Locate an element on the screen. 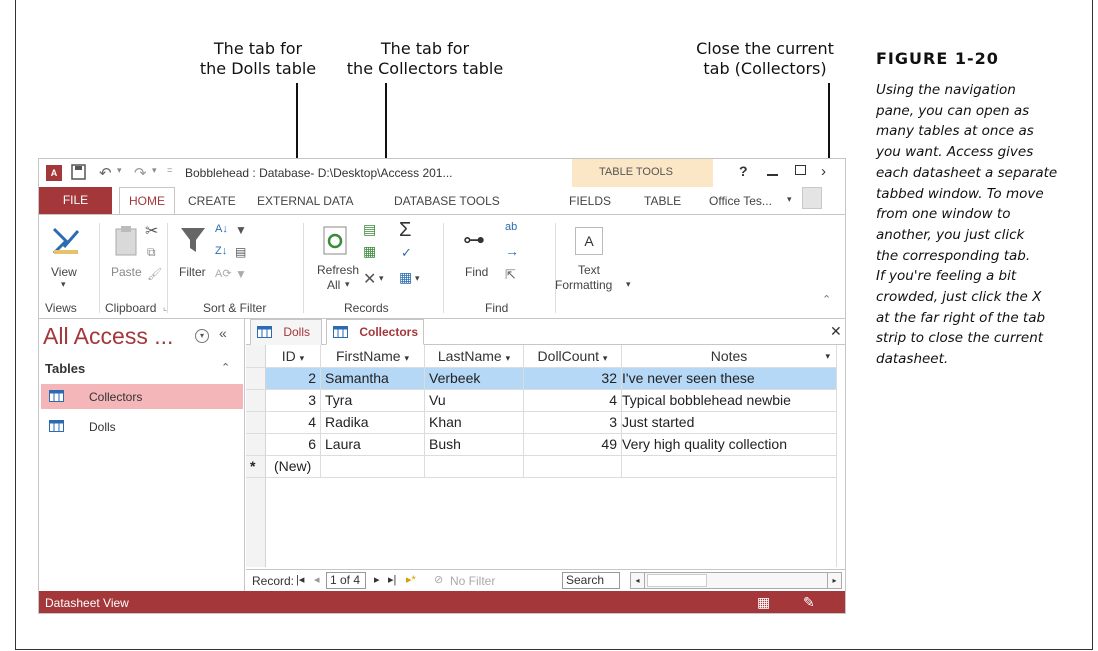  refresh-icon is located at coordinates (335, 241).